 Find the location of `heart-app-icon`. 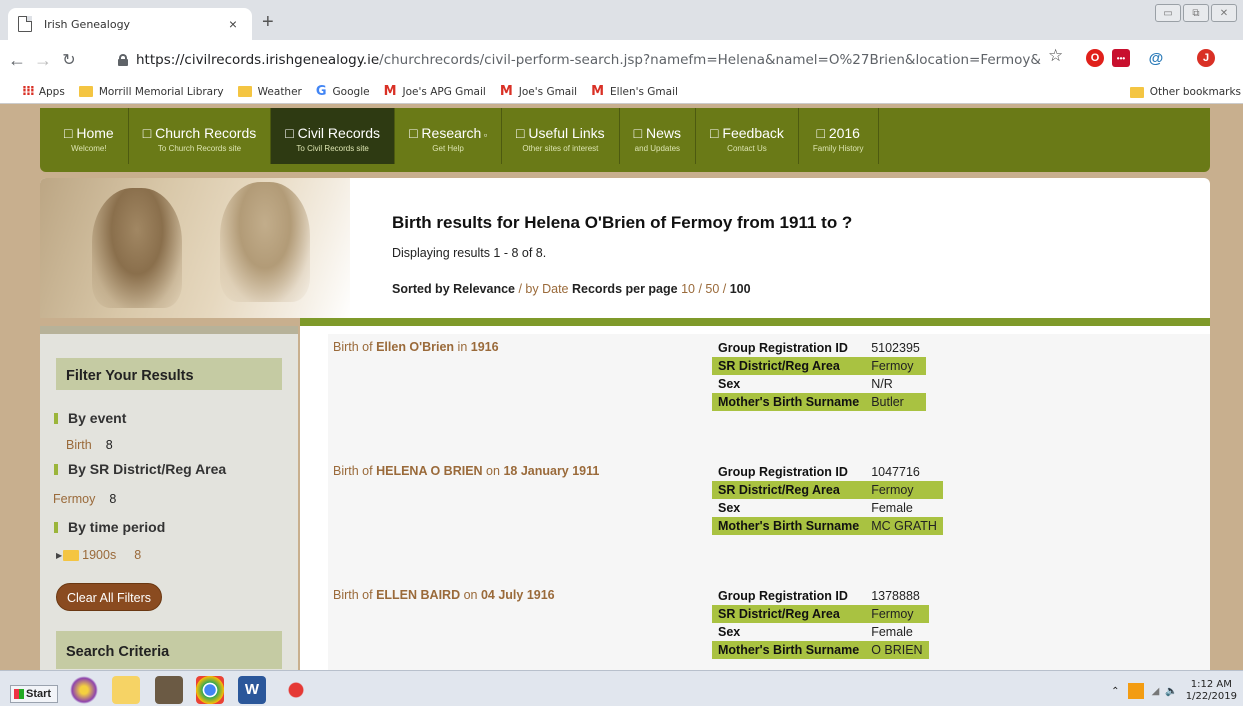

heart-app-icon is located at coordinates (296, 690).